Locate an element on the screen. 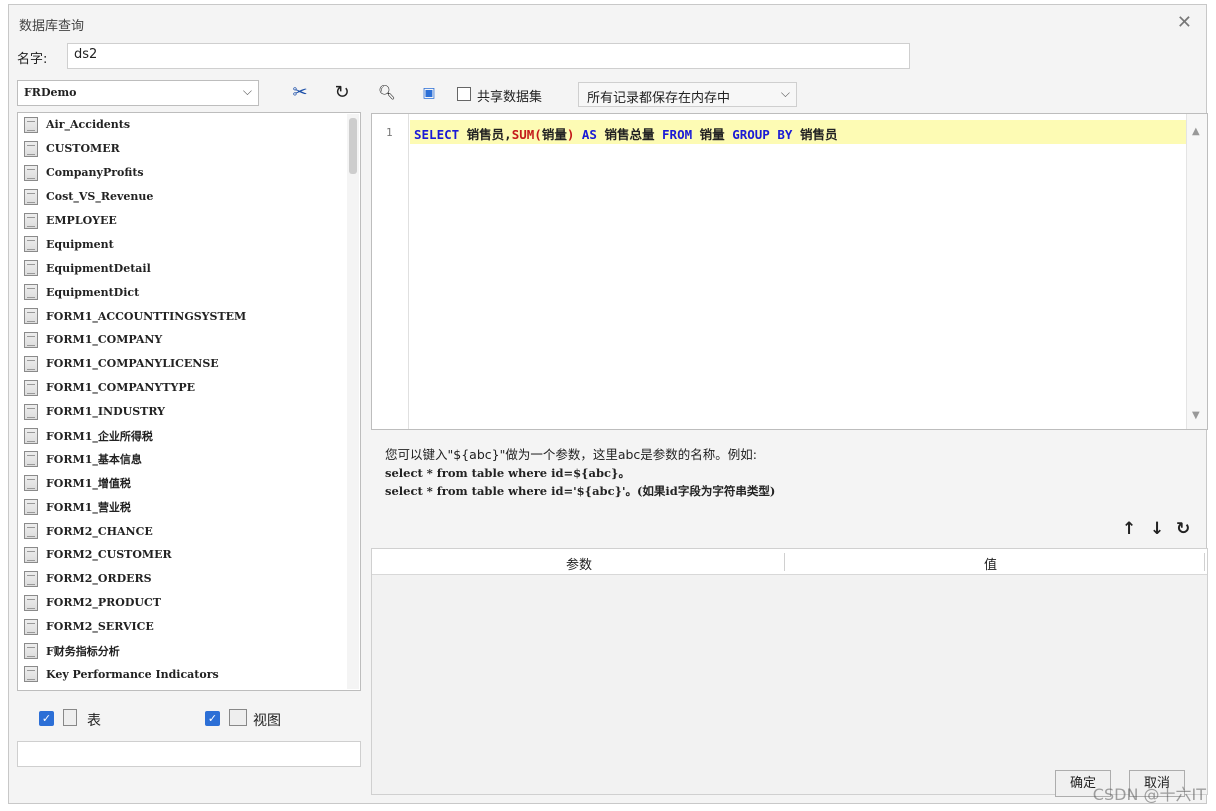 The width and height of the screenshot is (1216, 811). close-icon: ✕ is located at coordinates (1184, 22).